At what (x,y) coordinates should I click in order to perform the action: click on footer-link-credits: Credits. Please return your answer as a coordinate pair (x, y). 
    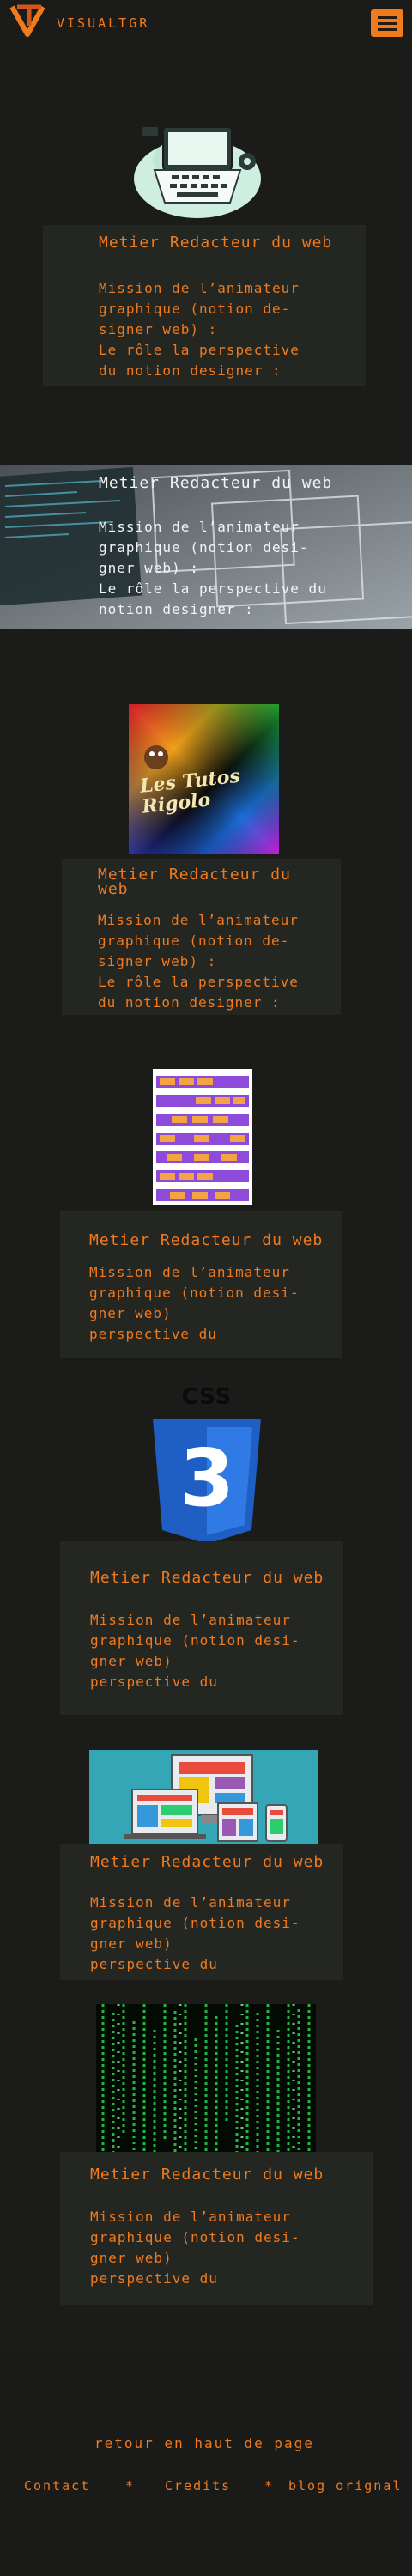
    Looking at the image, I should click on (198, 2486).